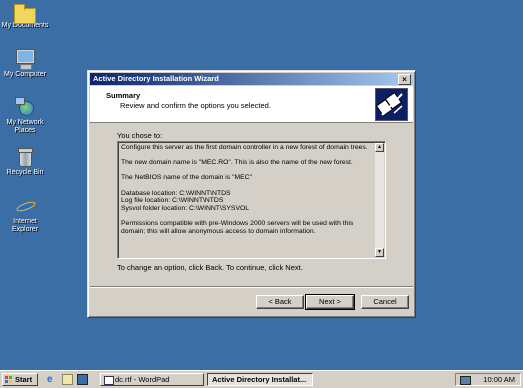 This screenshot has height=388, width=523. What do you see at coordinates (251, 287) in the screenshot?
I see `button-separator` at bounding box center [251, 287].